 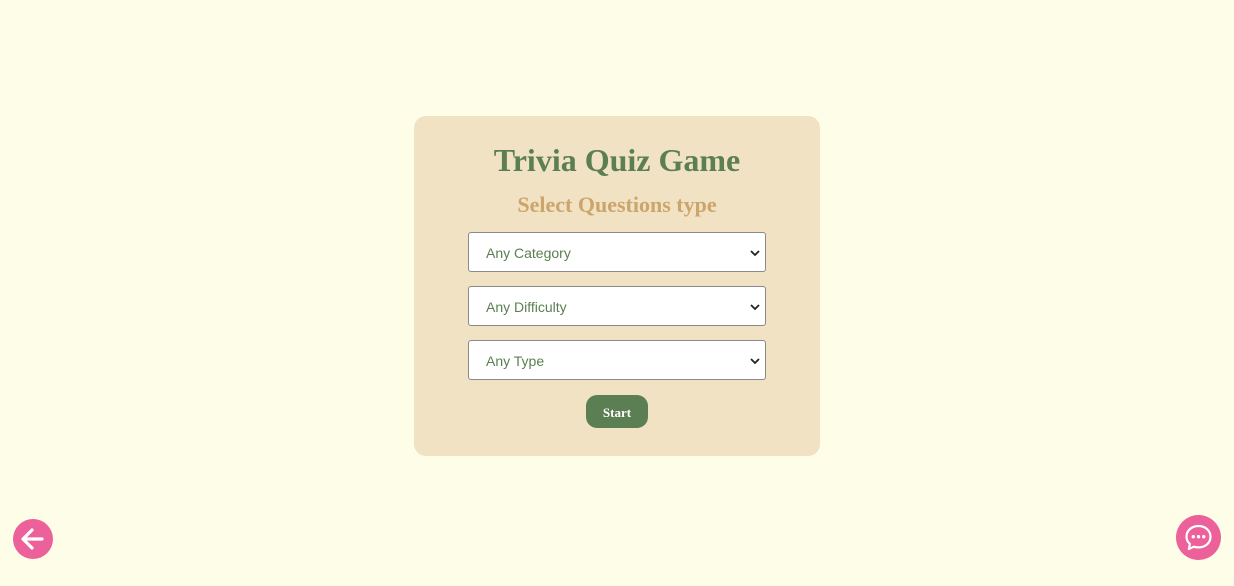 What do you see at coordinates (617, 411) in the screenshot?
I see `start-button: Start` at bounding box center [617, 411].